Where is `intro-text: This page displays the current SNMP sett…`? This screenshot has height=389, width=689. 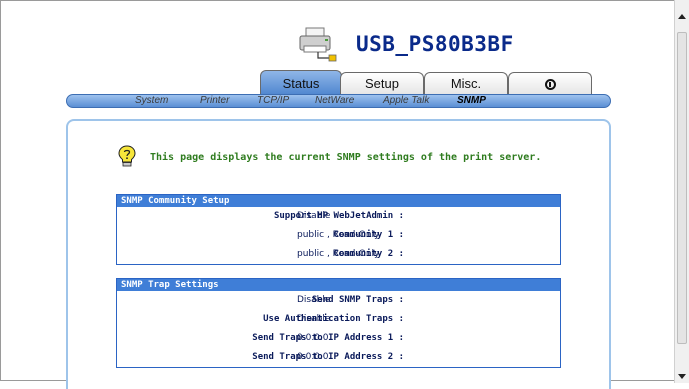 intro-text: This page displays the current SNMP sett… is located at coordinates (346, 157).